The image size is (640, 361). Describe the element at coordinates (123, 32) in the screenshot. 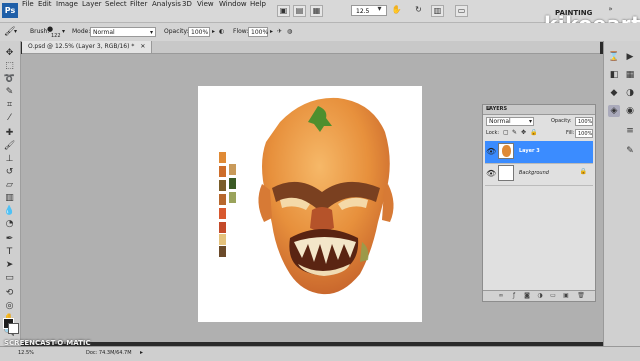

I see `mode-select: Normal ▾` at that location.